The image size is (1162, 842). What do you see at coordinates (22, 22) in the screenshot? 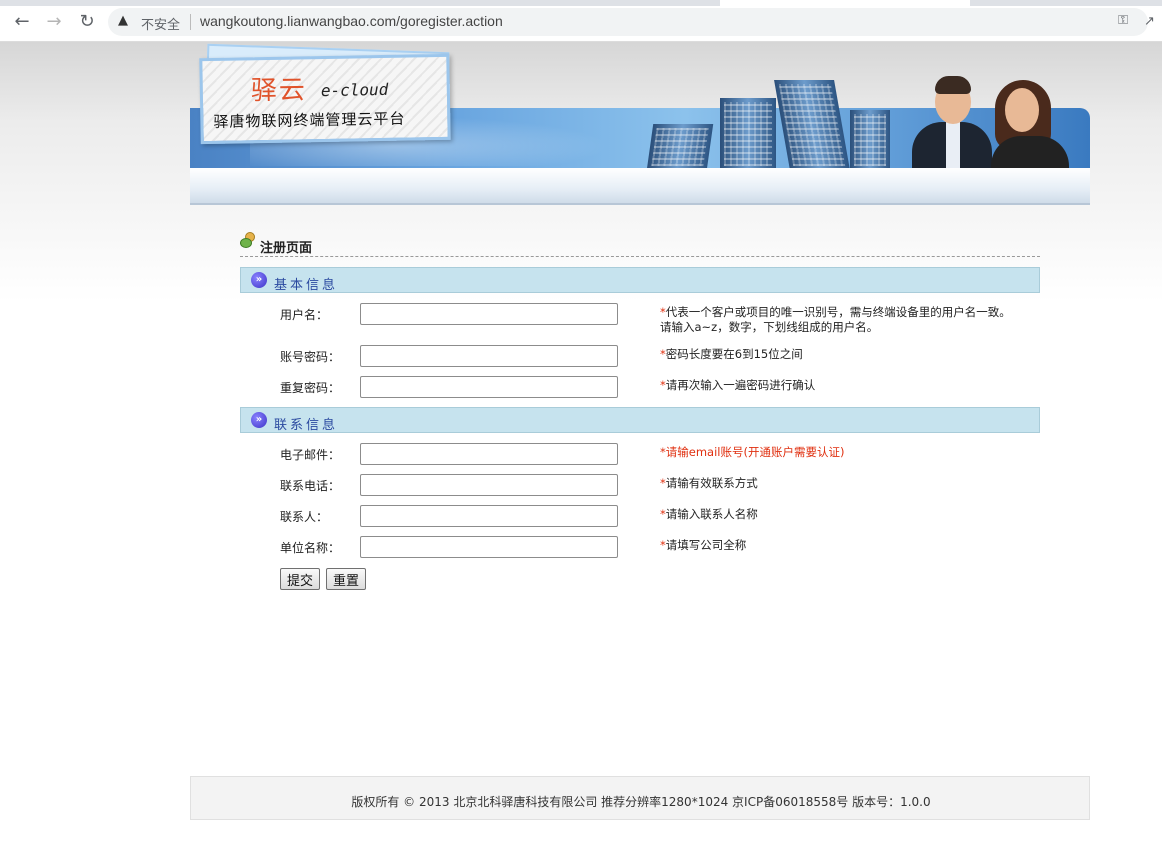
I see `back-arrow-icon: ←` at bounding box center [22, 22].